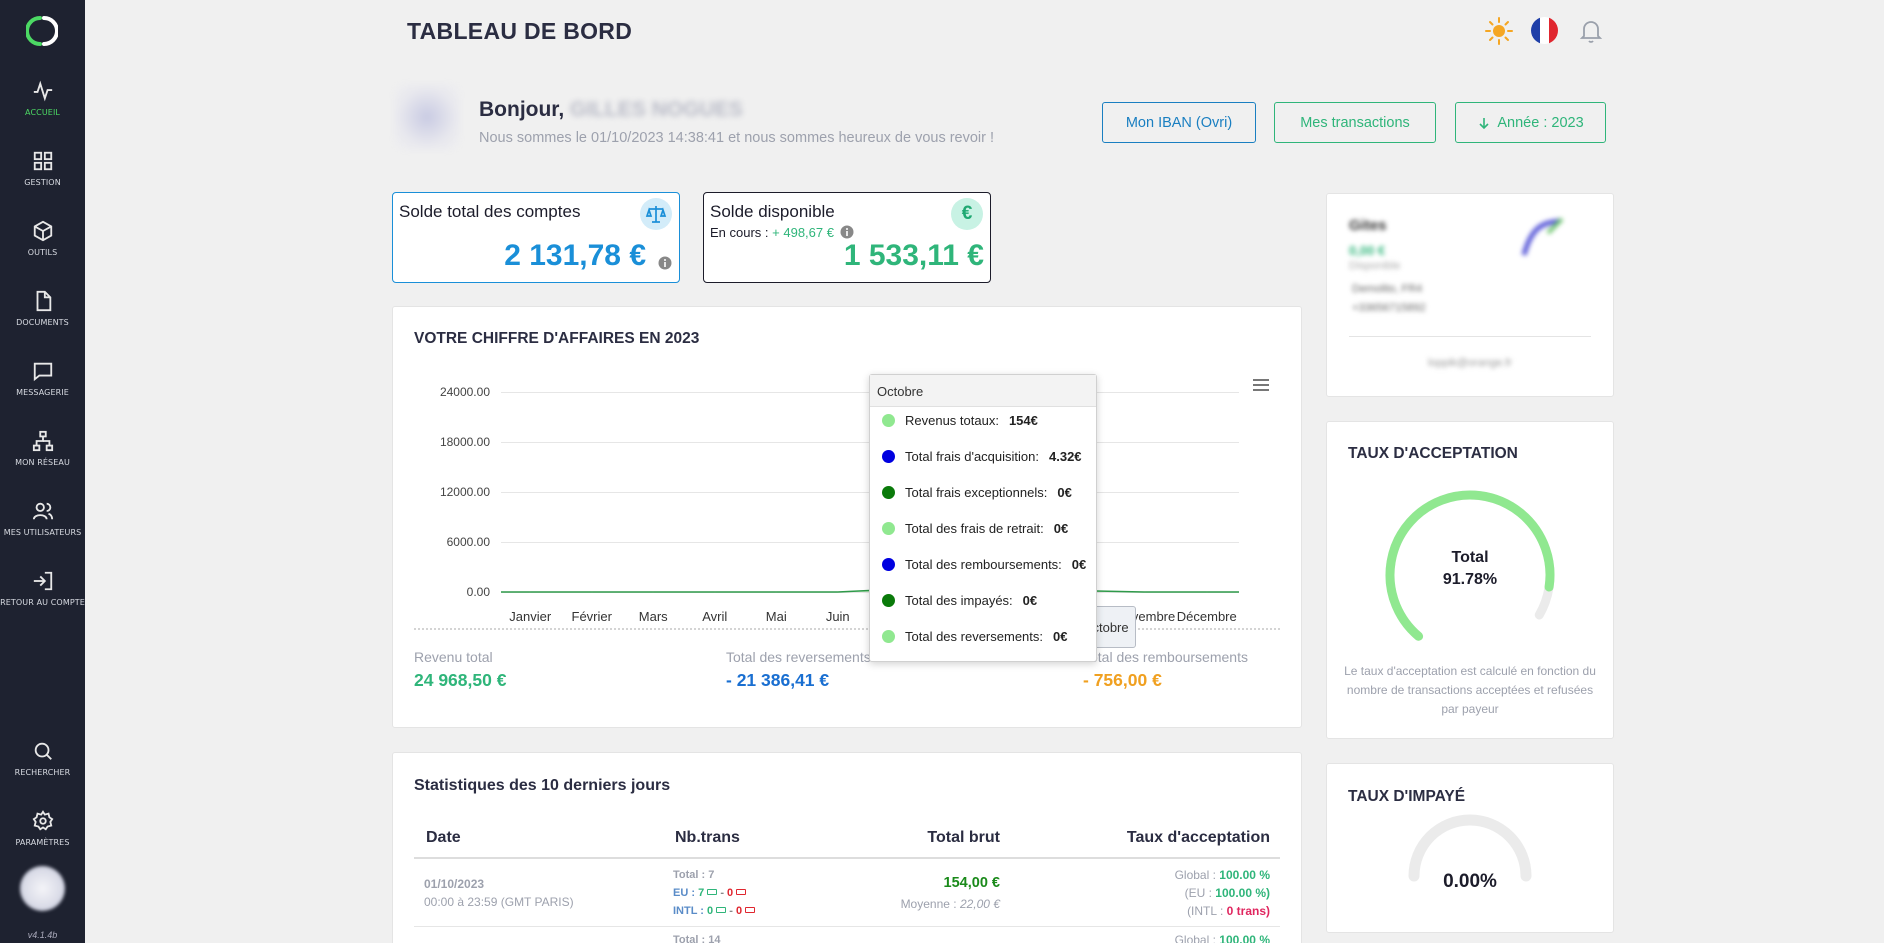 The image size is (1884, 943). I want to click on tooltip-label: Total frais d'acquisition:, so click(972, 456).